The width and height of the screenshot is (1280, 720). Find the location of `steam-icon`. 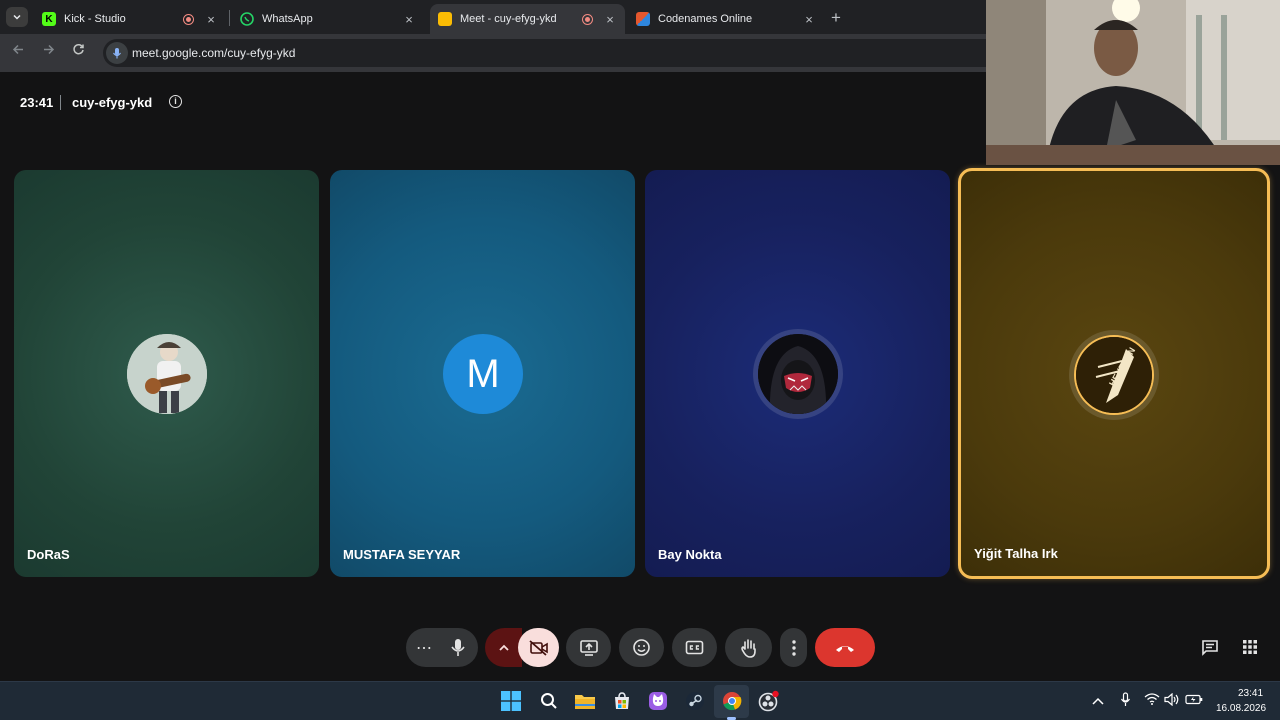

steam-icon is located at coordinates (695, 701).